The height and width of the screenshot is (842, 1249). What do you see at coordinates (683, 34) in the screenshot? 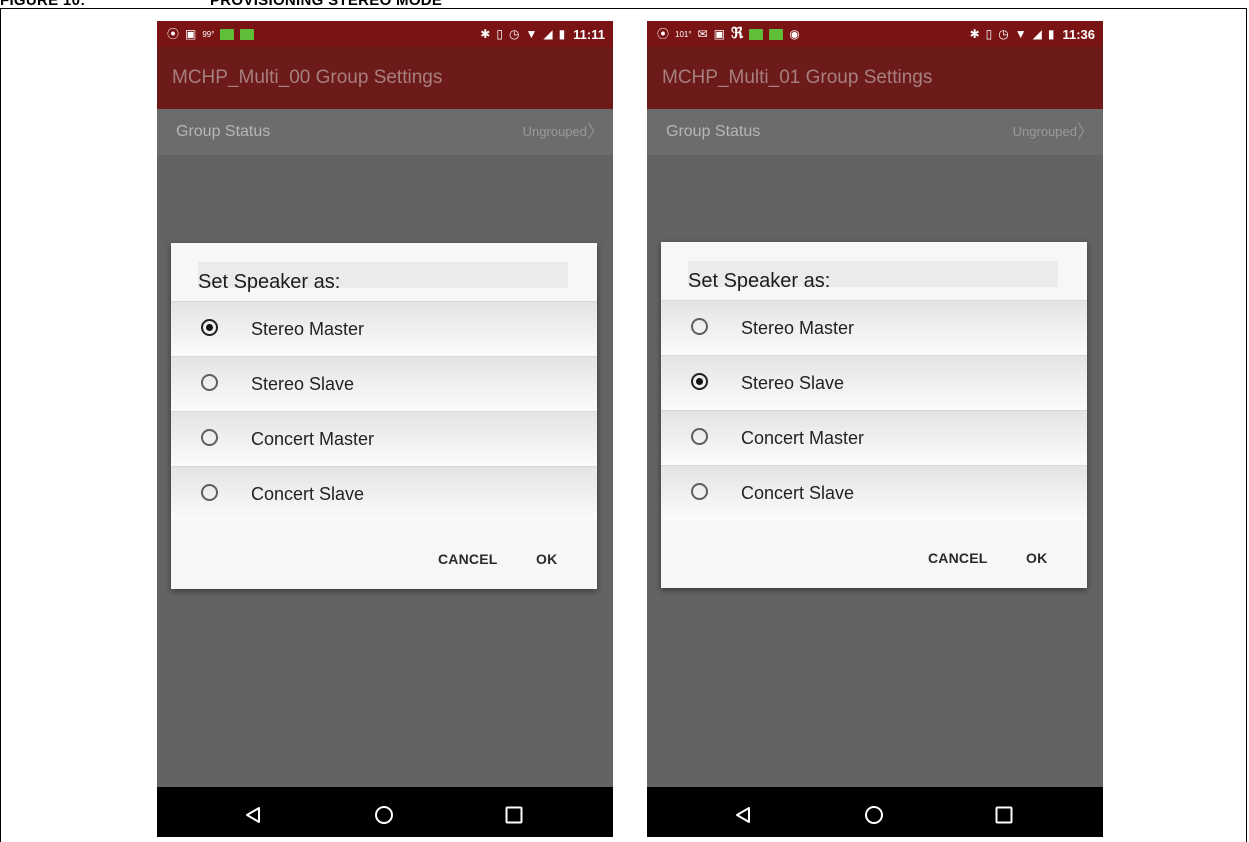
I see `temperature-badge: 101°` at bounding box center [683, 34].